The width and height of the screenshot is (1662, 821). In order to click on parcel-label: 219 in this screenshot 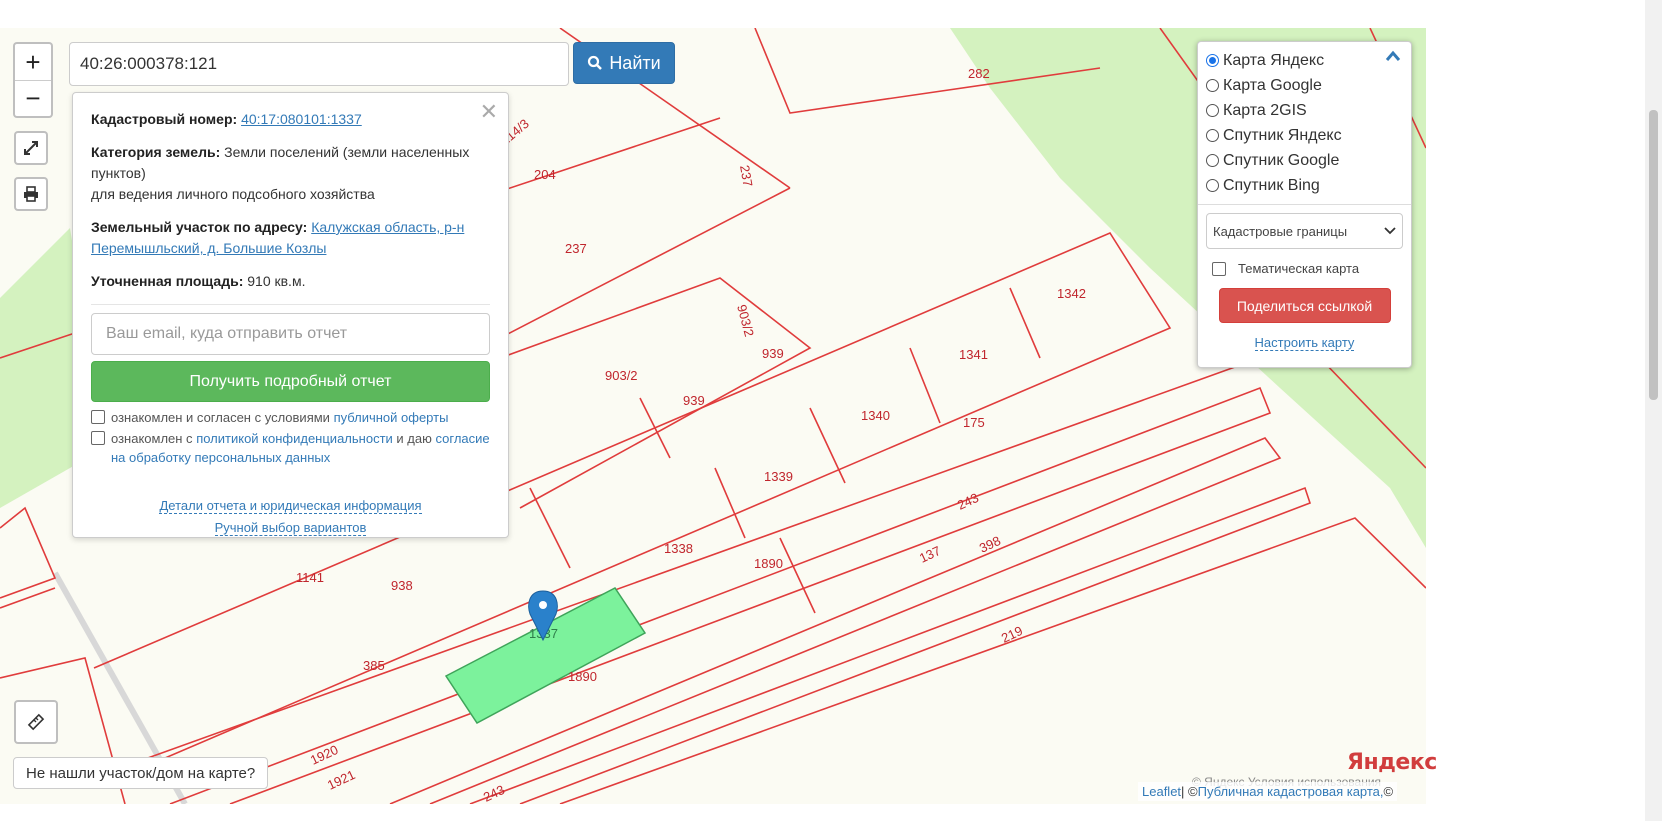, I will do `click(1012, 634)`.